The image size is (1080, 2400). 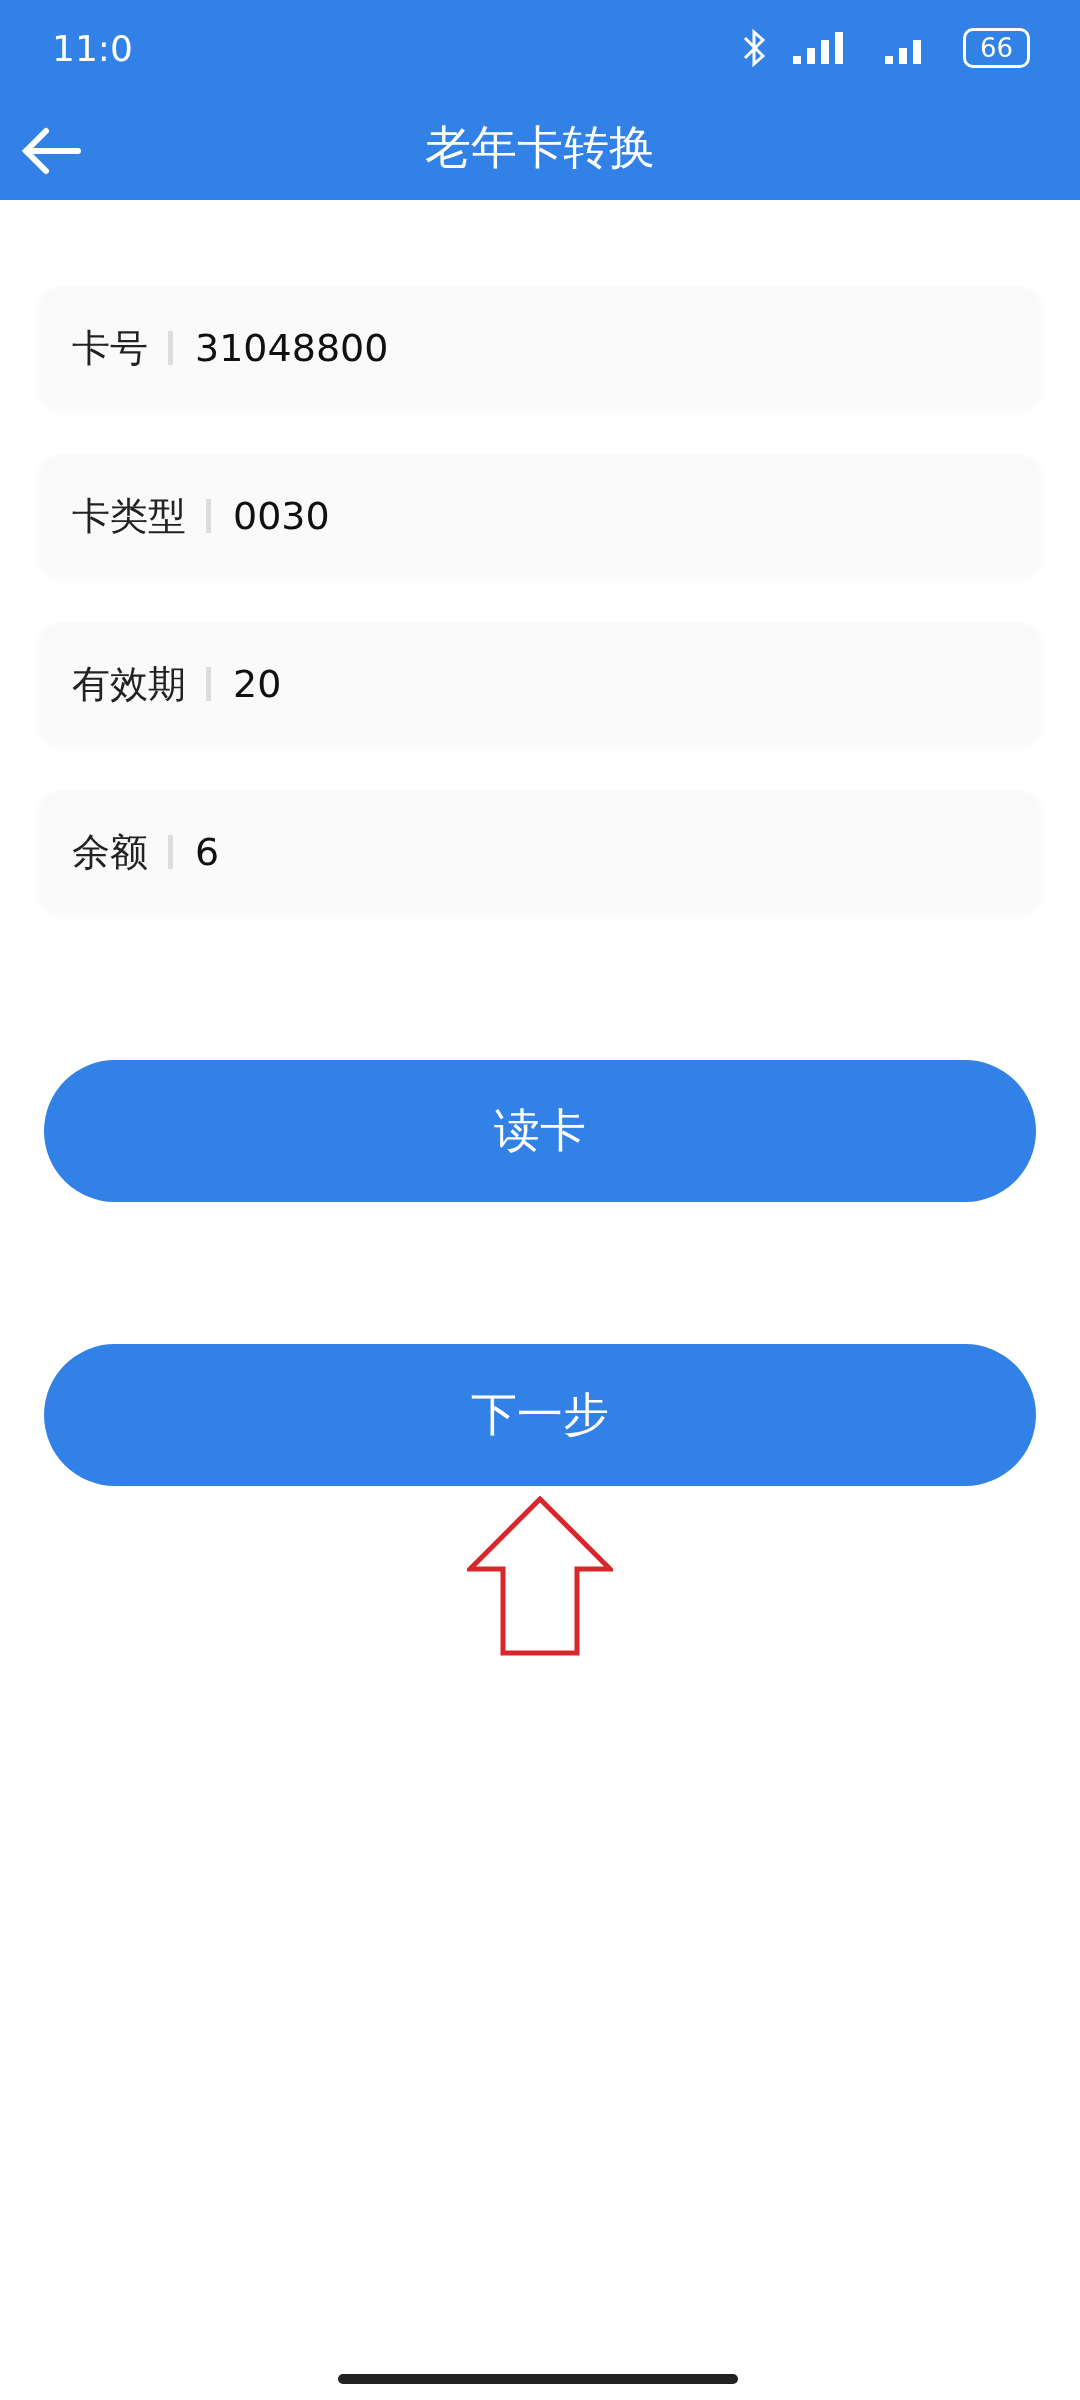 I want to click on field-value: 0030, so click(x=281, y=516).